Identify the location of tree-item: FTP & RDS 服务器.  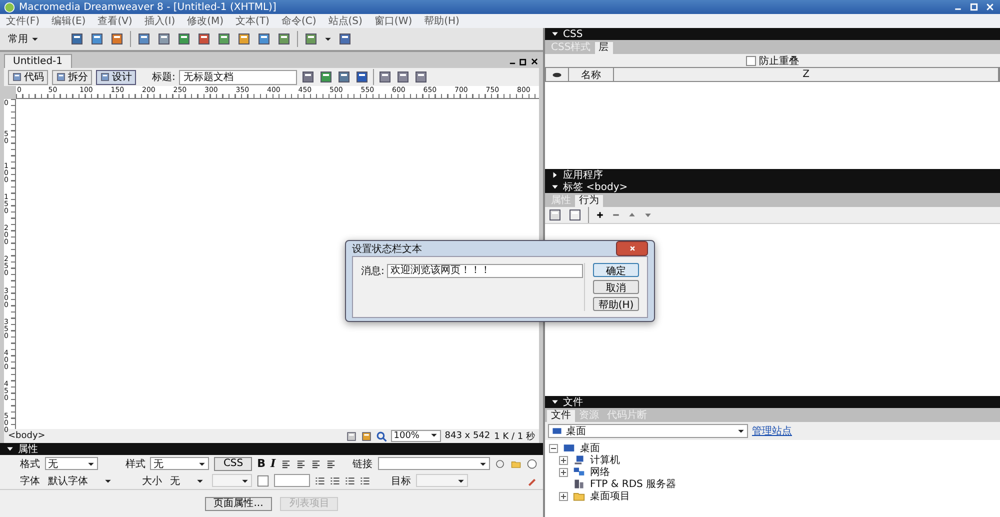
(633, 484).